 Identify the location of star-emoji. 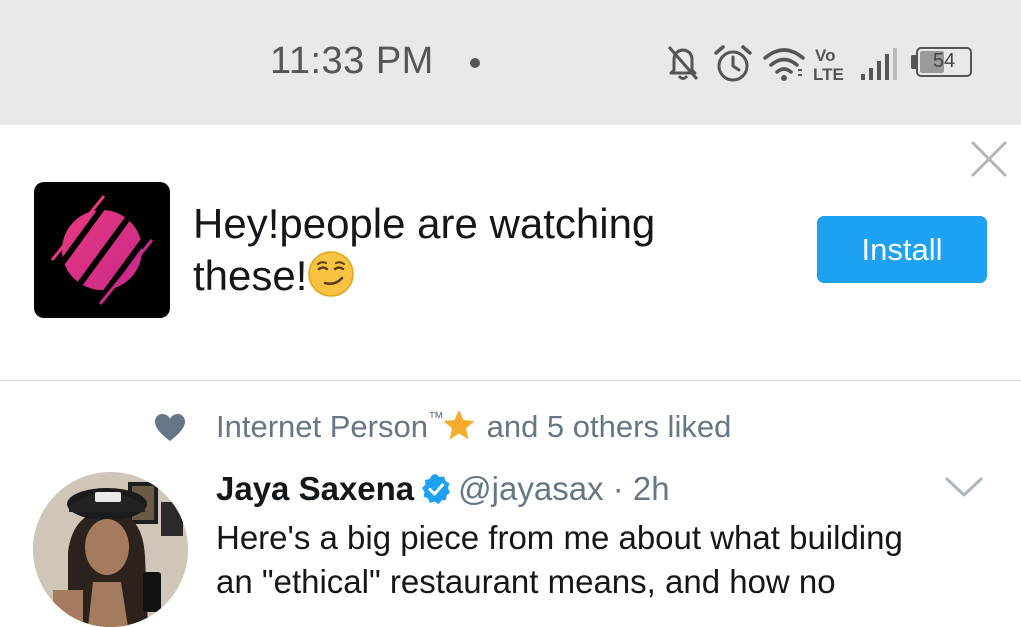
(459, 425).